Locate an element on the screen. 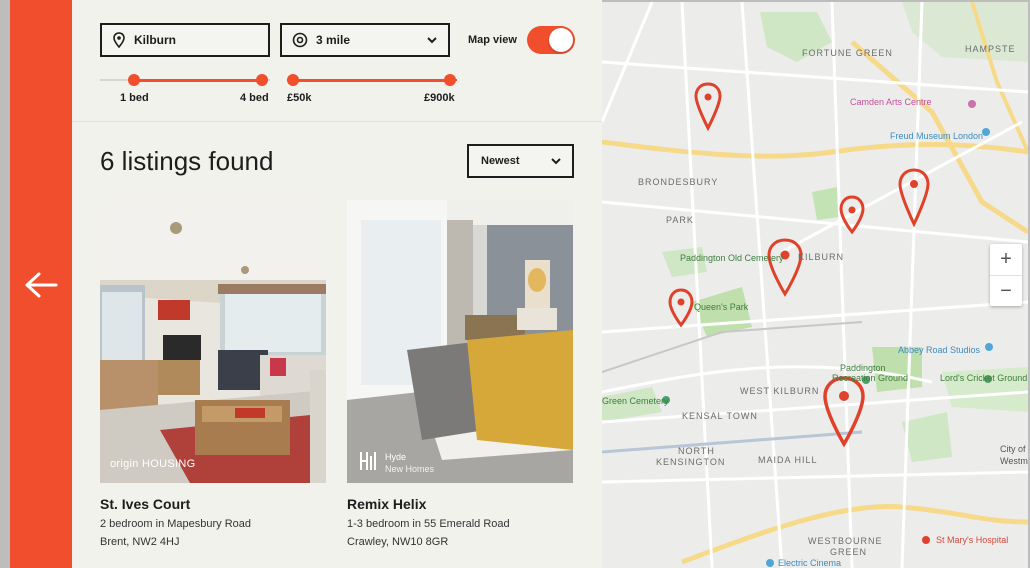  map-label: City of is located at coordinates (1013, 449).